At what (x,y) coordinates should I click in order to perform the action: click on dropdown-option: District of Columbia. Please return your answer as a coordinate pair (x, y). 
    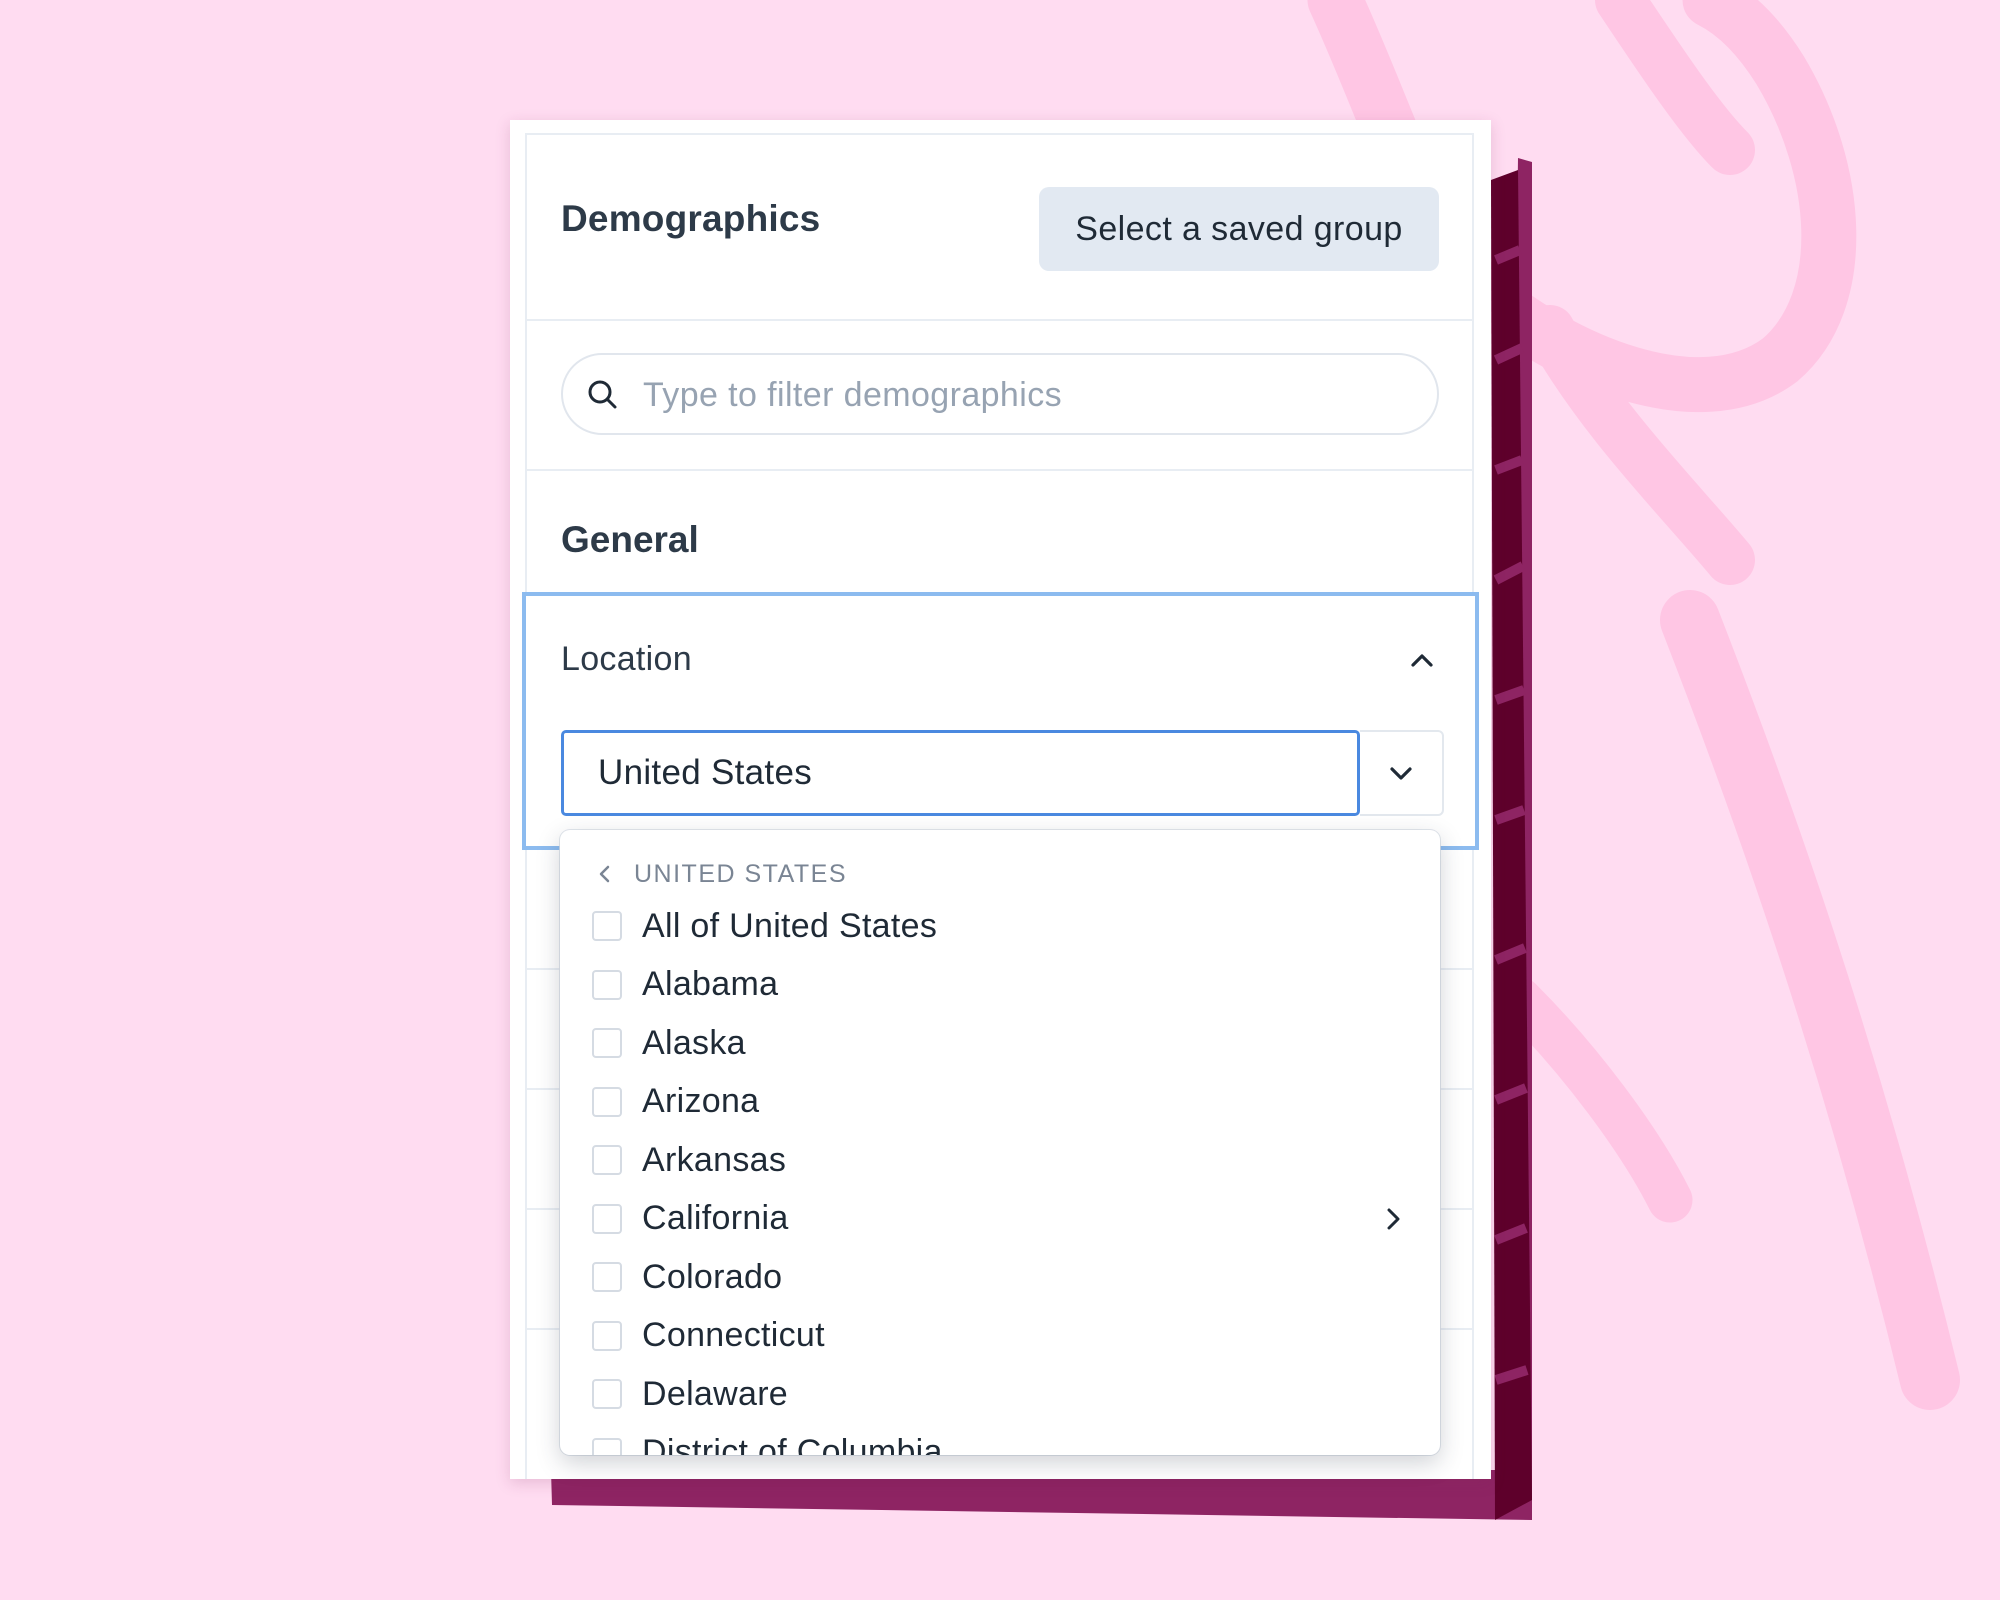
    Looking at the image, I should click on (1007, 1440).